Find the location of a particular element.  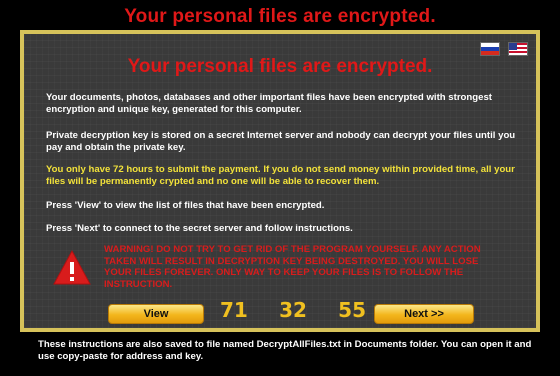

page-title: Your personal files are encrypted. is located at coordinates (280, 16).